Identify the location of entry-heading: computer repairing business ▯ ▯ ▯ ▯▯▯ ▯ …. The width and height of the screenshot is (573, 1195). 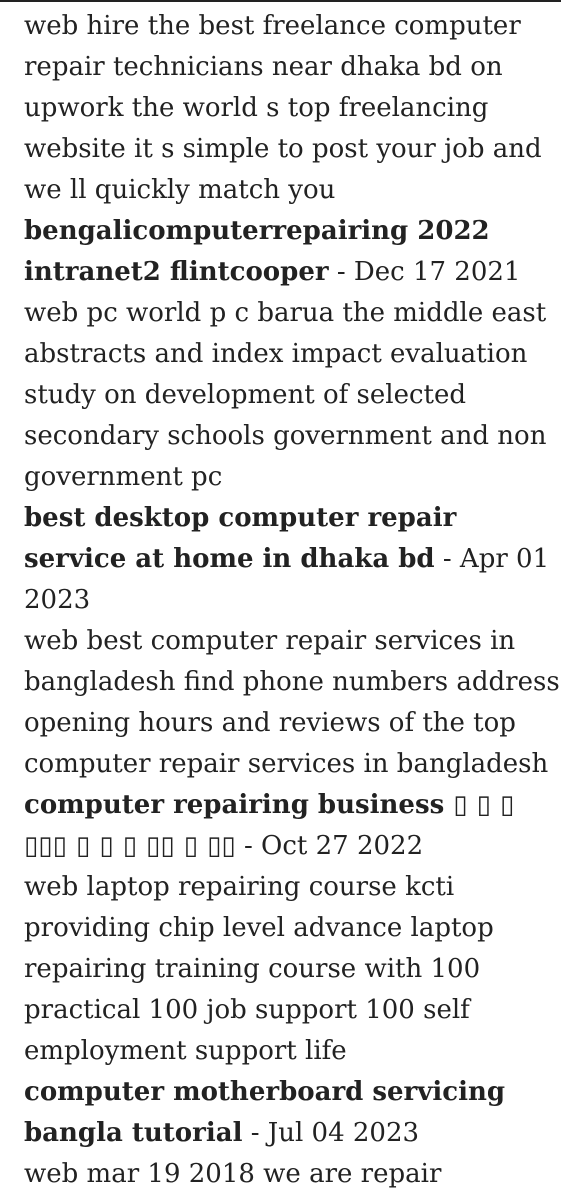
(293, 826).